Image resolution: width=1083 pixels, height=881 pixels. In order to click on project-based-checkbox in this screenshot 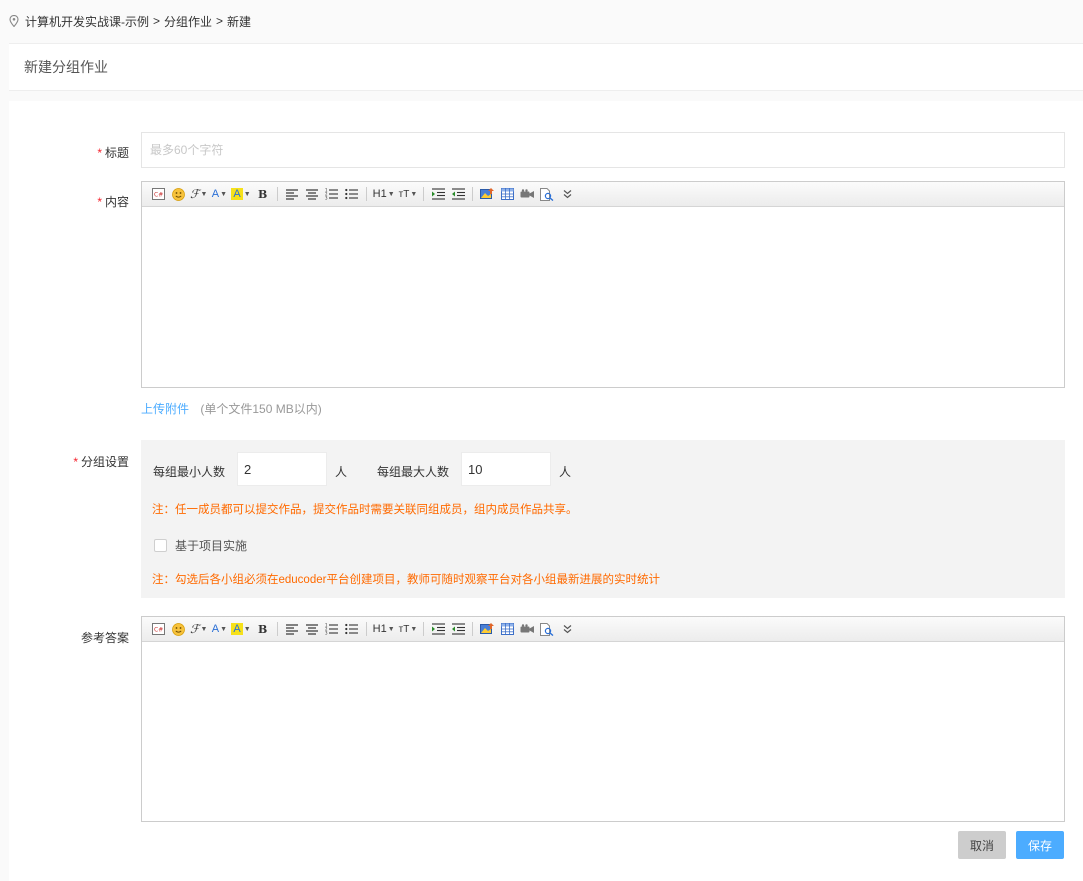, I will do `click(160, 545)`.